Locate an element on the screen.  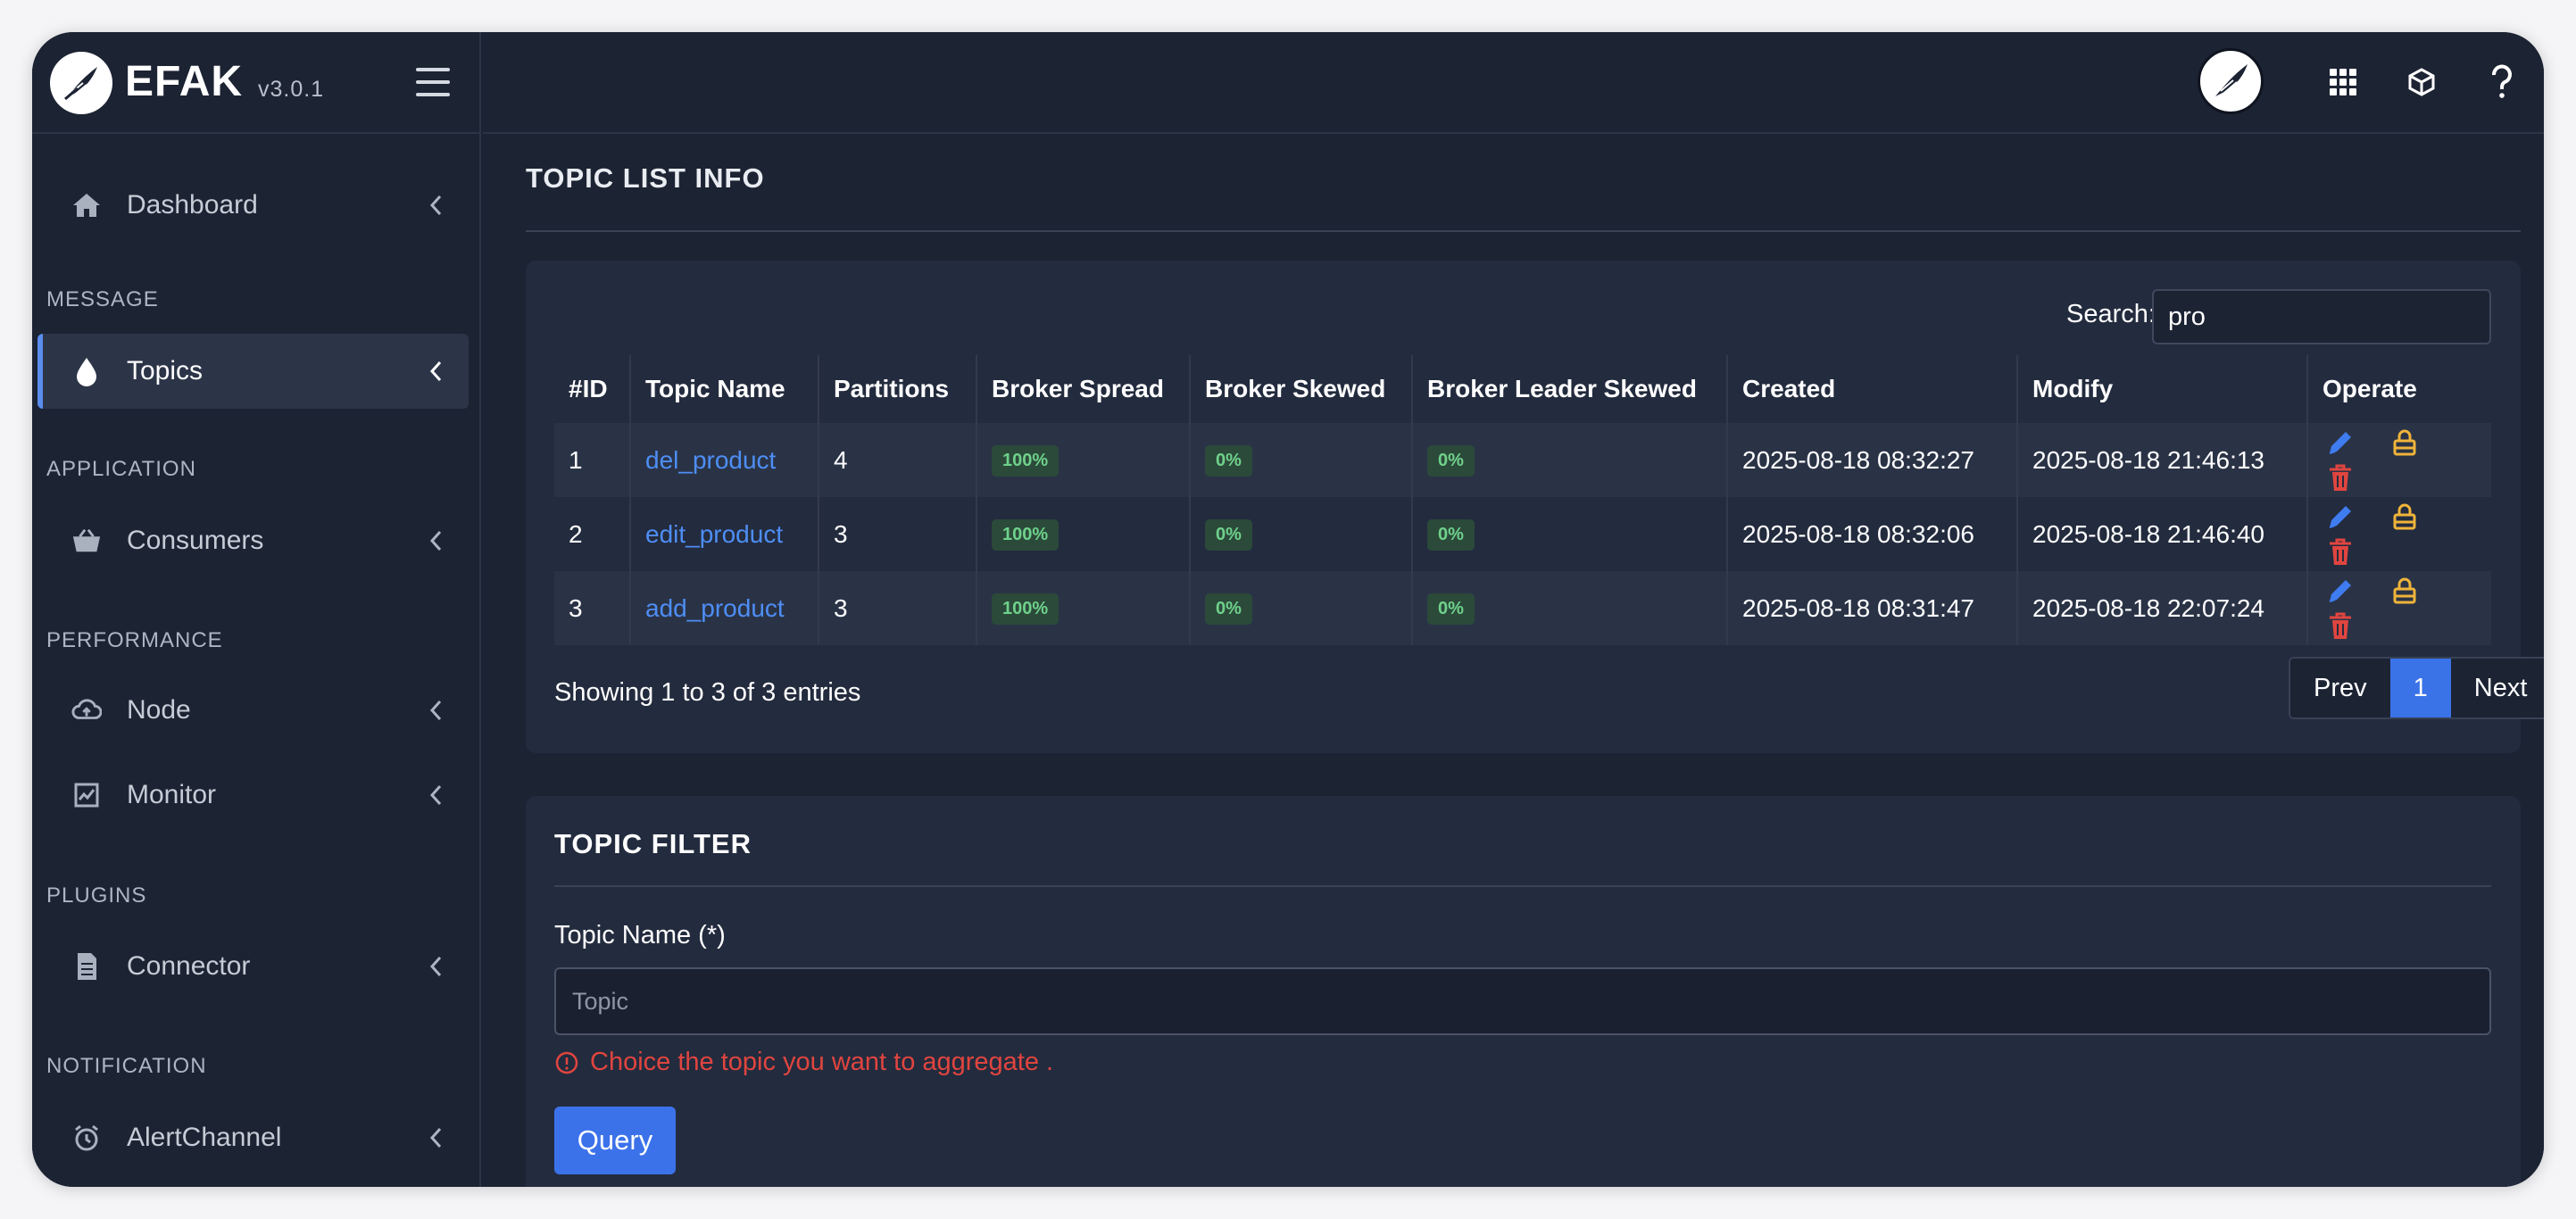
sidebar-item-connector: Connector is located at coordinates (253, 966).